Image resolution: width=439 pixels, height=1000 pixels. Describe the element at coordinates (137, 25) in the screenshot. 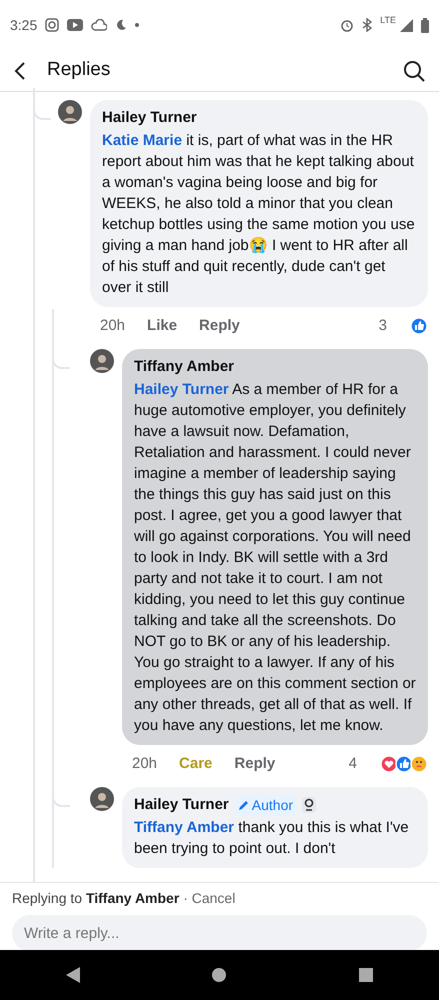

I see `dot-icon` at that location.